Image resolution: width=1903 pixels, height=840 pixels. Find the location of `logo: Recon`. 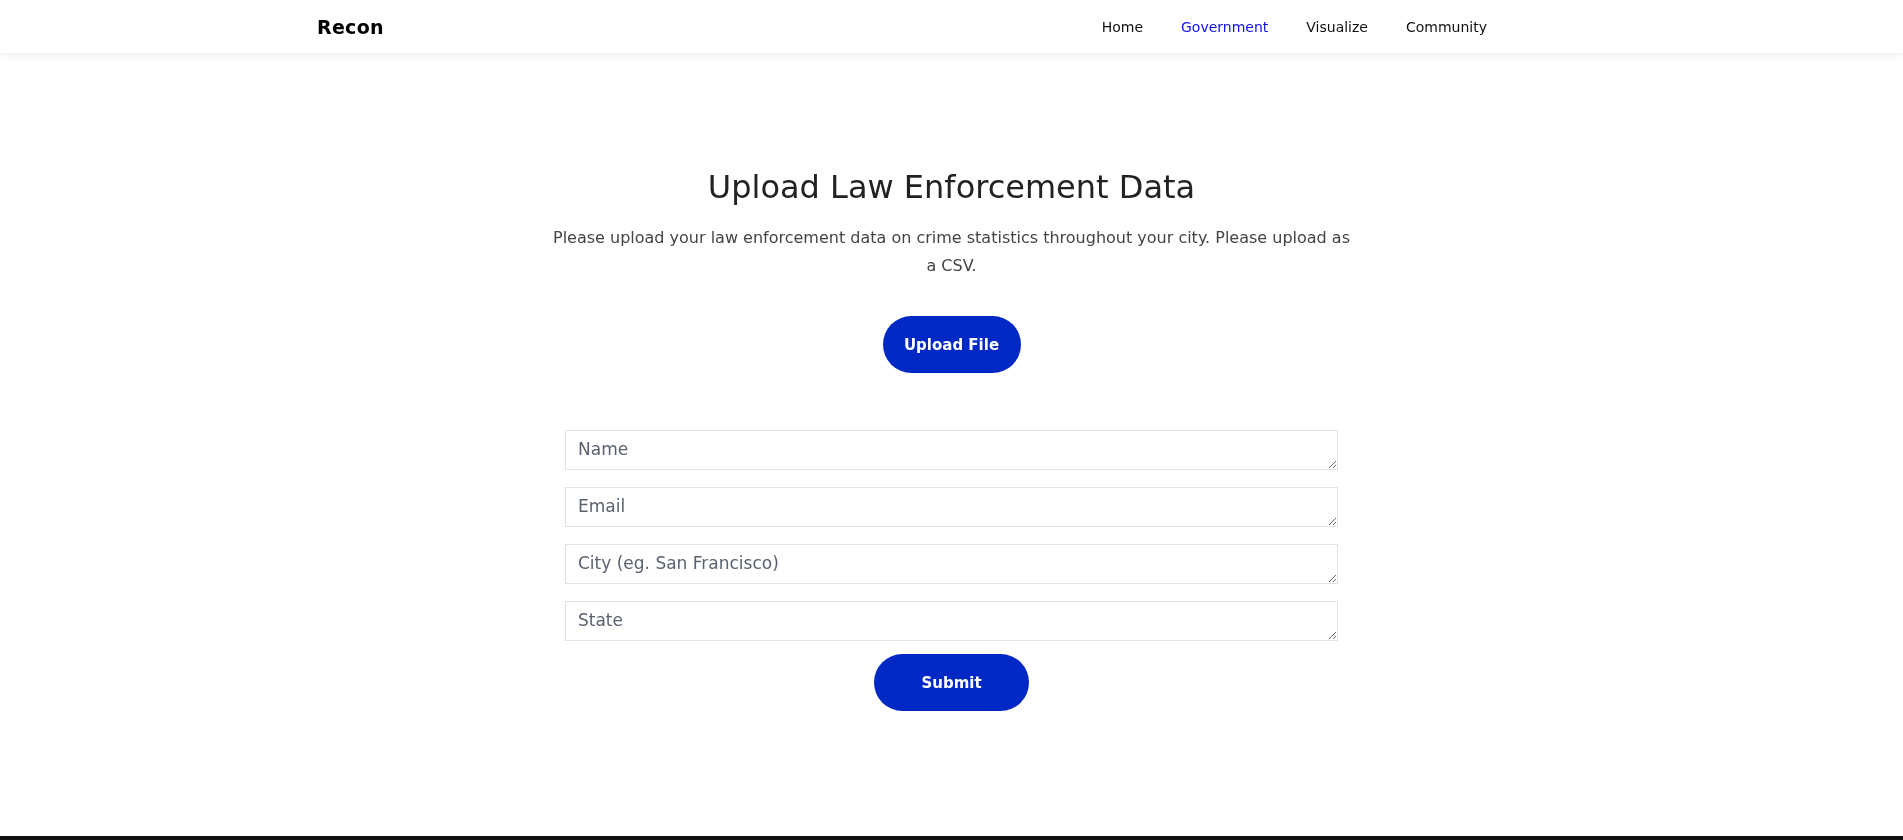

logo: Recon is located at coordinates (350, 26).